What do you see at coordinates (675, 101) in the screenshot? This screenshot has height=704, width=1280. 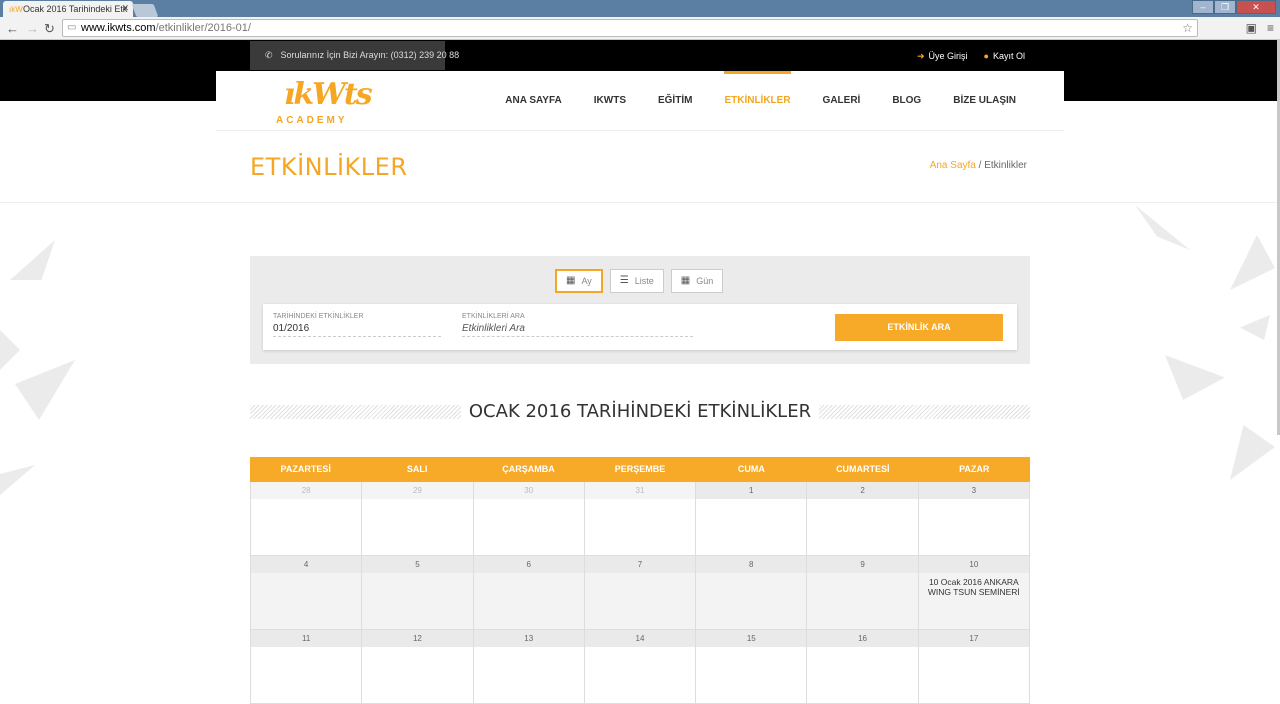 I see `nav-item-egitim: EĞİTİM` at bounding box center [675, 101].